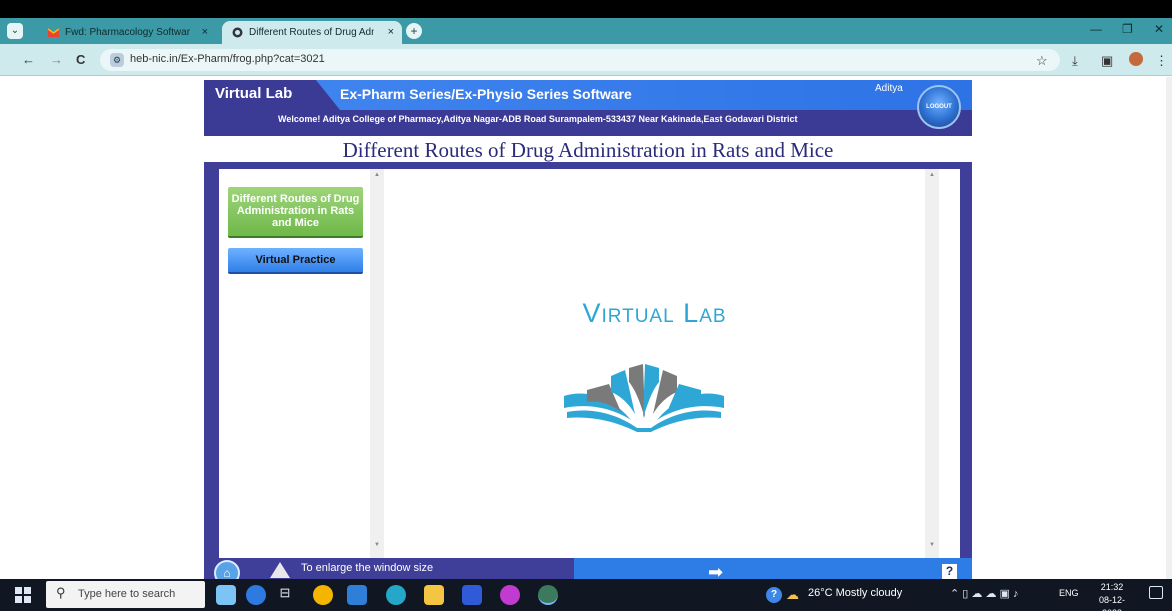 This screenshot has width=1172, height=611. I want to click on notification-icon, so click(1156, 592).